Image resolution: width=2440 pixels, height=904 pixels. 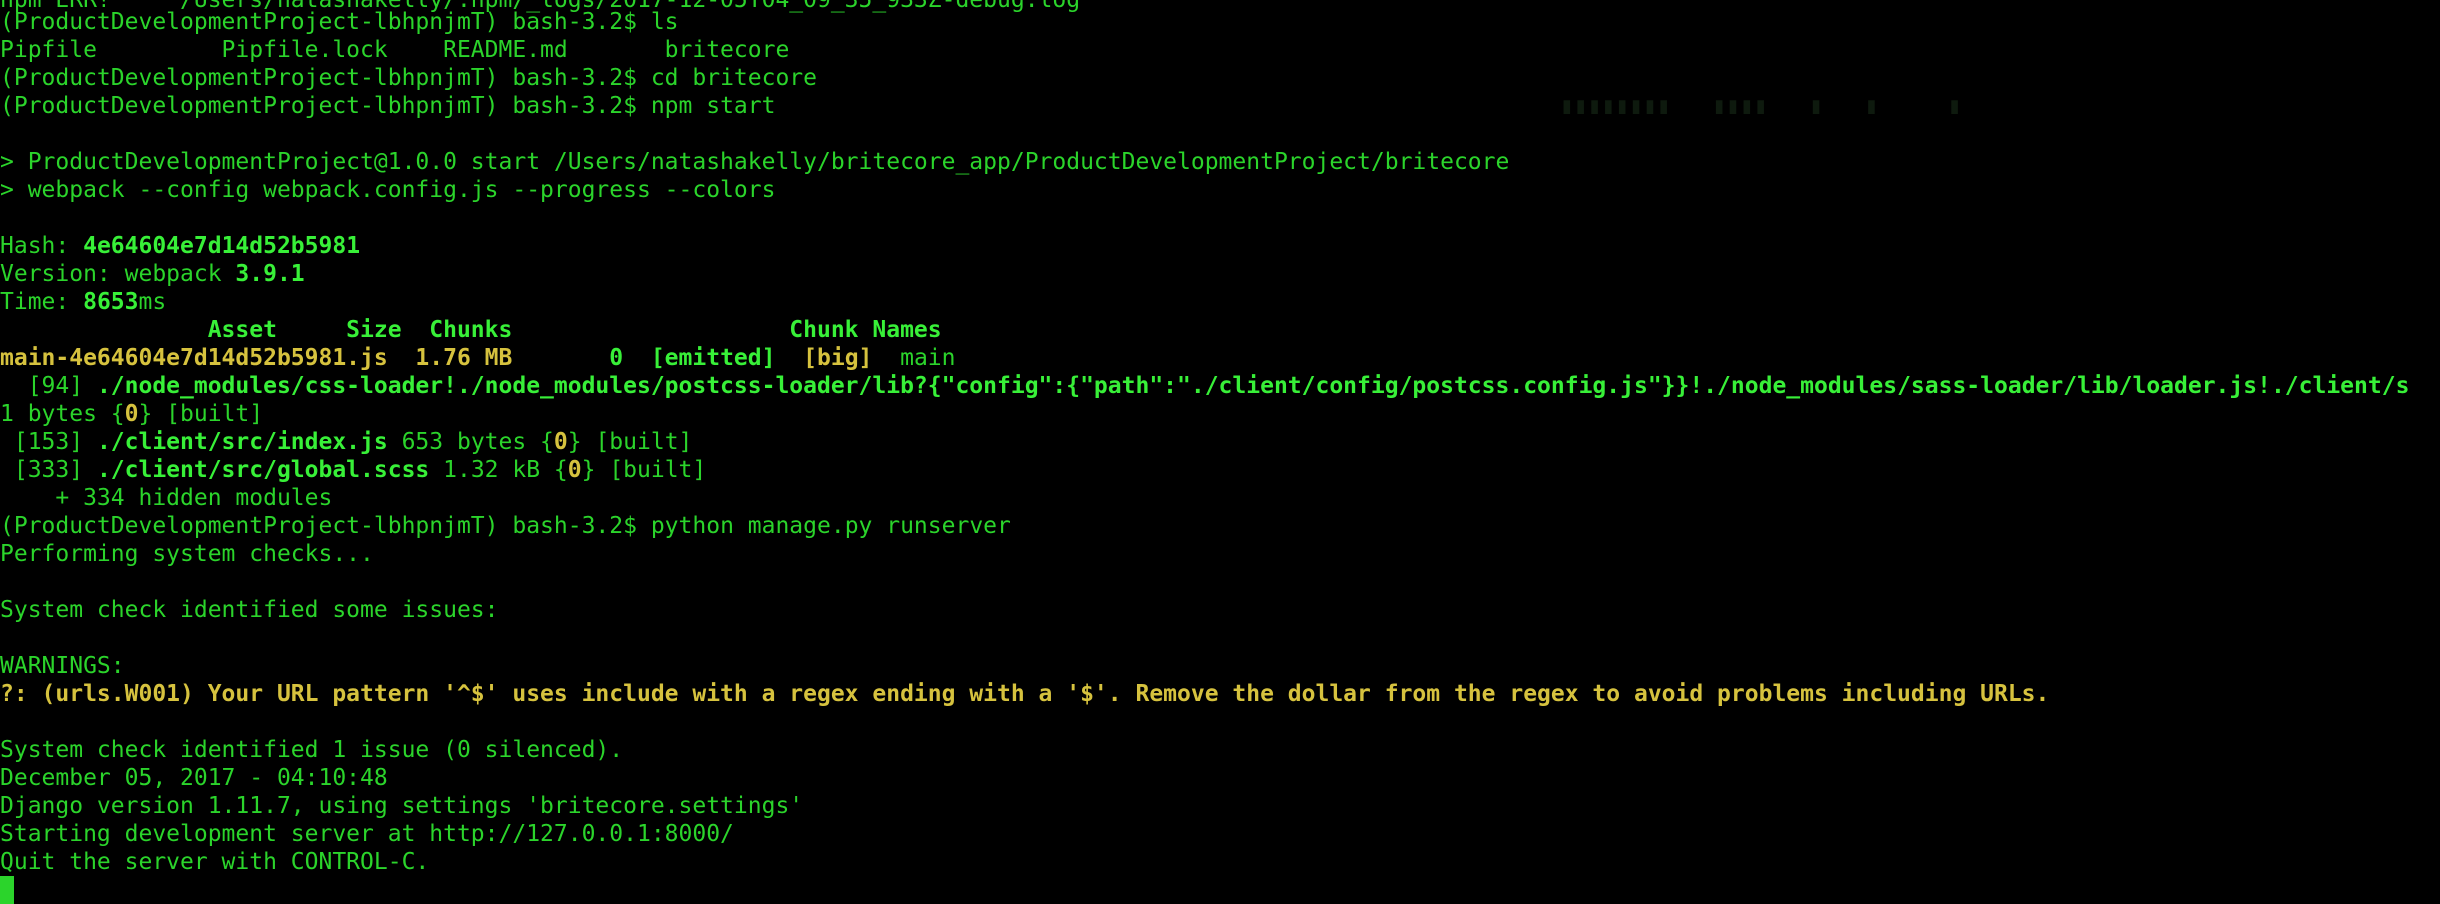 I want to click on asset-big: [big], so click(x=824, y=358).